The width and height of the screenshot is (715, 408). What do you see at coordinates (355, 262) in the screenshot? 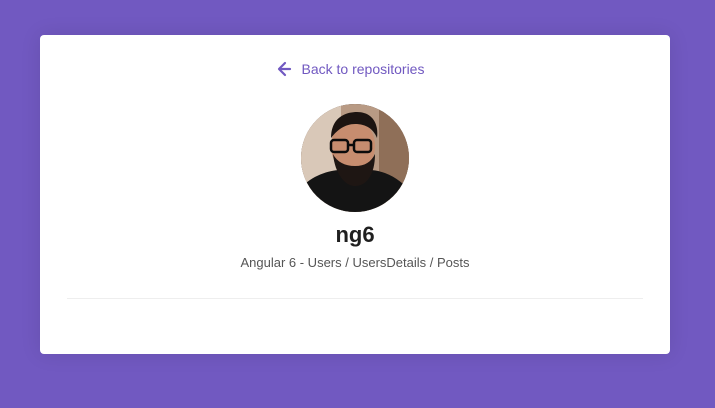
I see `repository-description: Angular 6 - Users / UsersDetails / Posts` at bounding box center [355, 262].